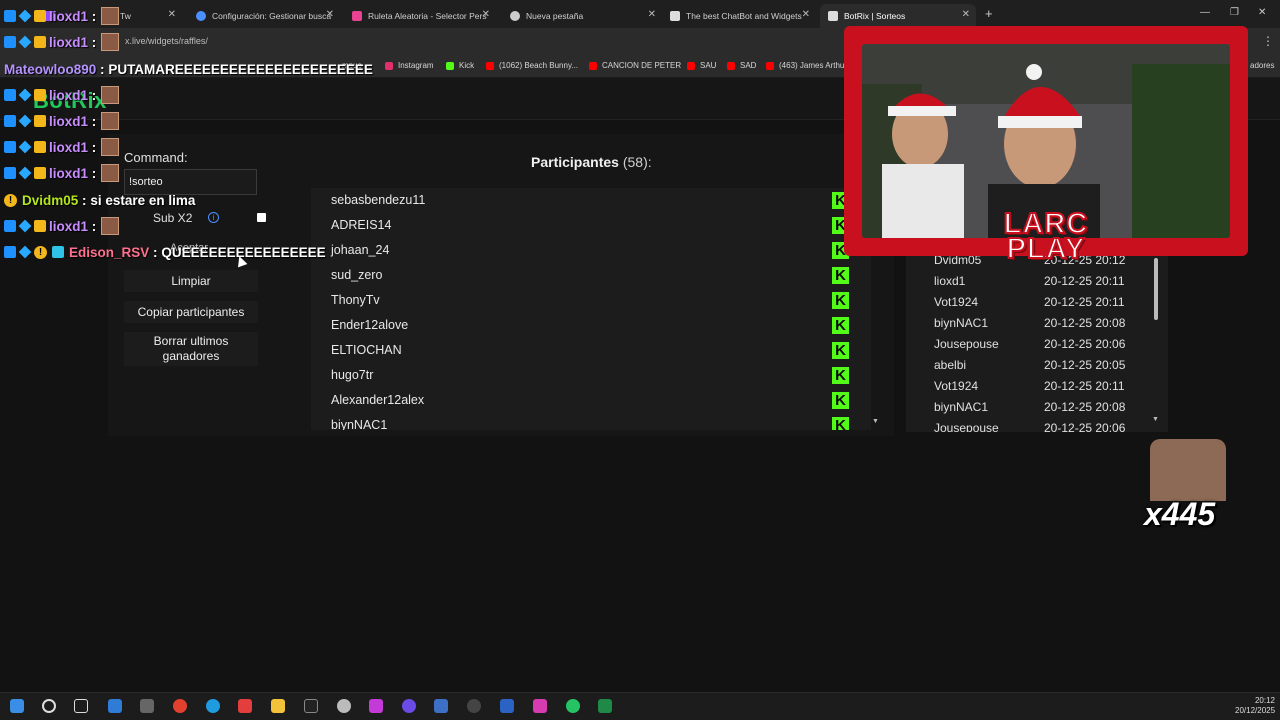  I want to click on bookmark-sau: SAU, so click(701, 65).